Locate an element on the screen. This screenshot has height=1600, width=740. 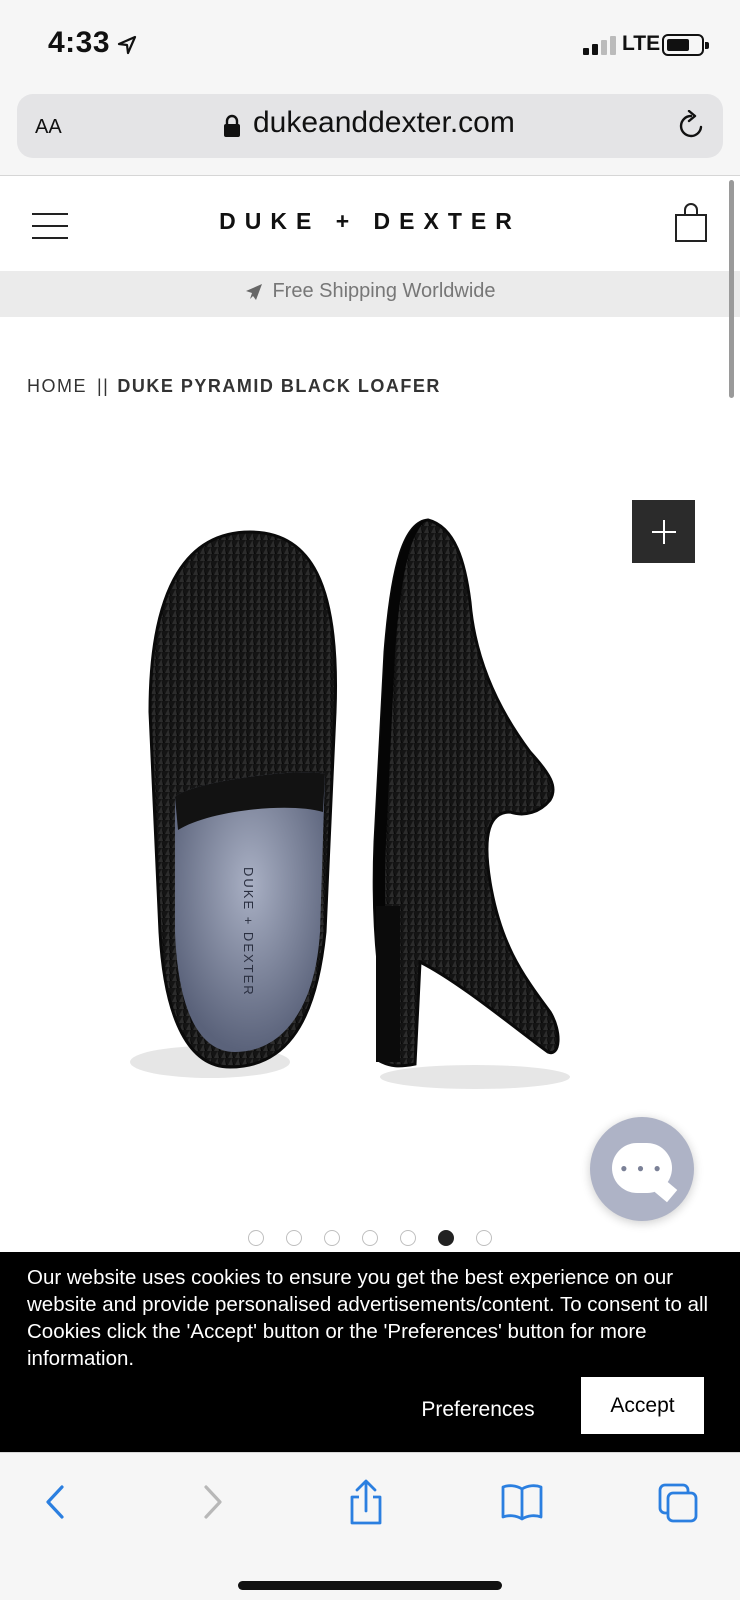
preferences-button: Preferences is located at coordinates (478, 1410).